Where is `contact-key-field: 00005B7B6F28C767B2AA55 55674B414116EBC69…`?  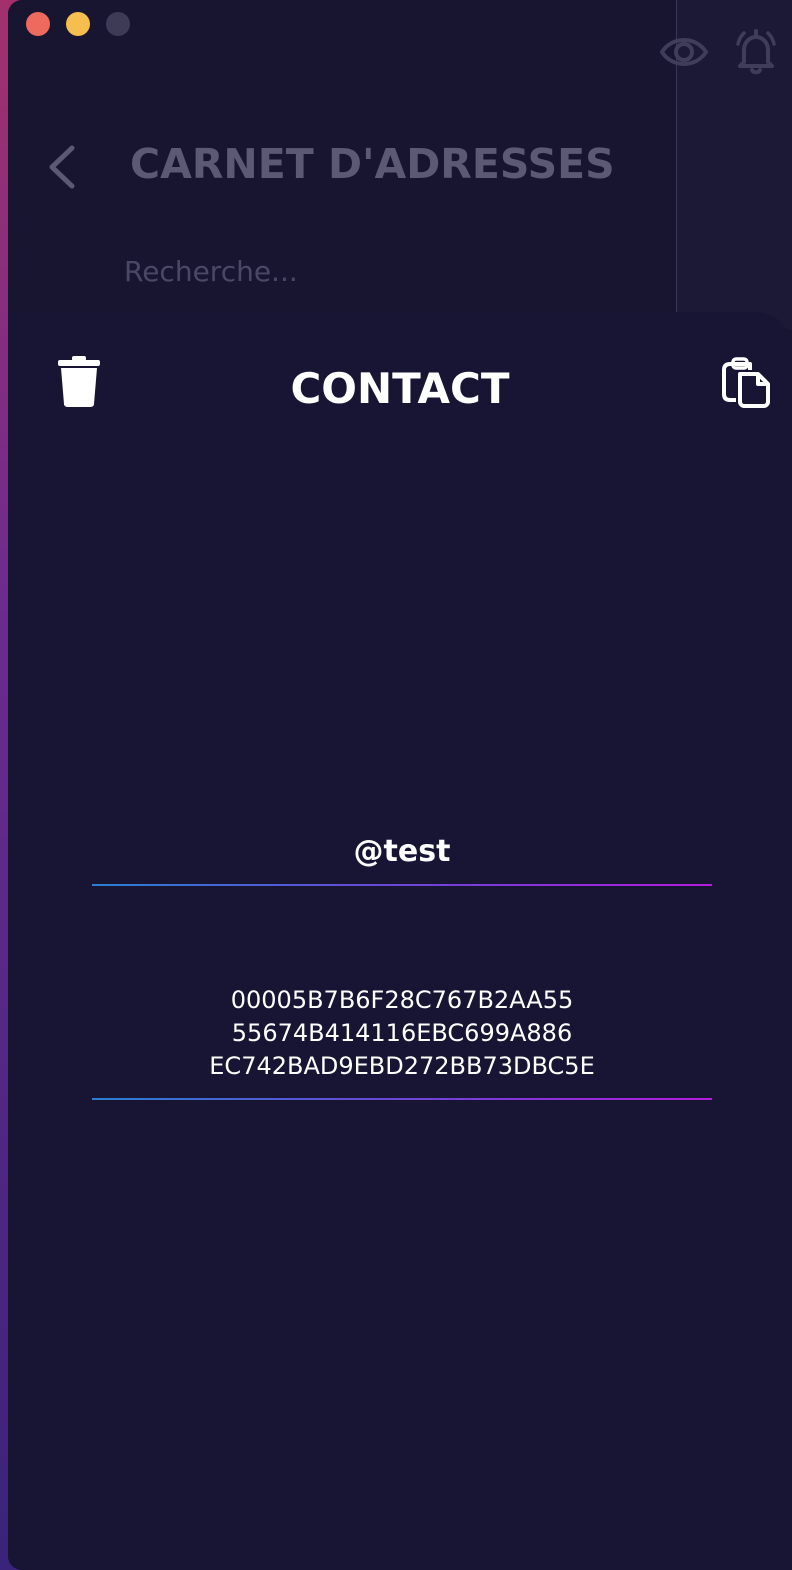 contact-key-field: 00005B7B6F28C767B2AA55 55674B414116EBC69… is located at coordinates (402, 1033).